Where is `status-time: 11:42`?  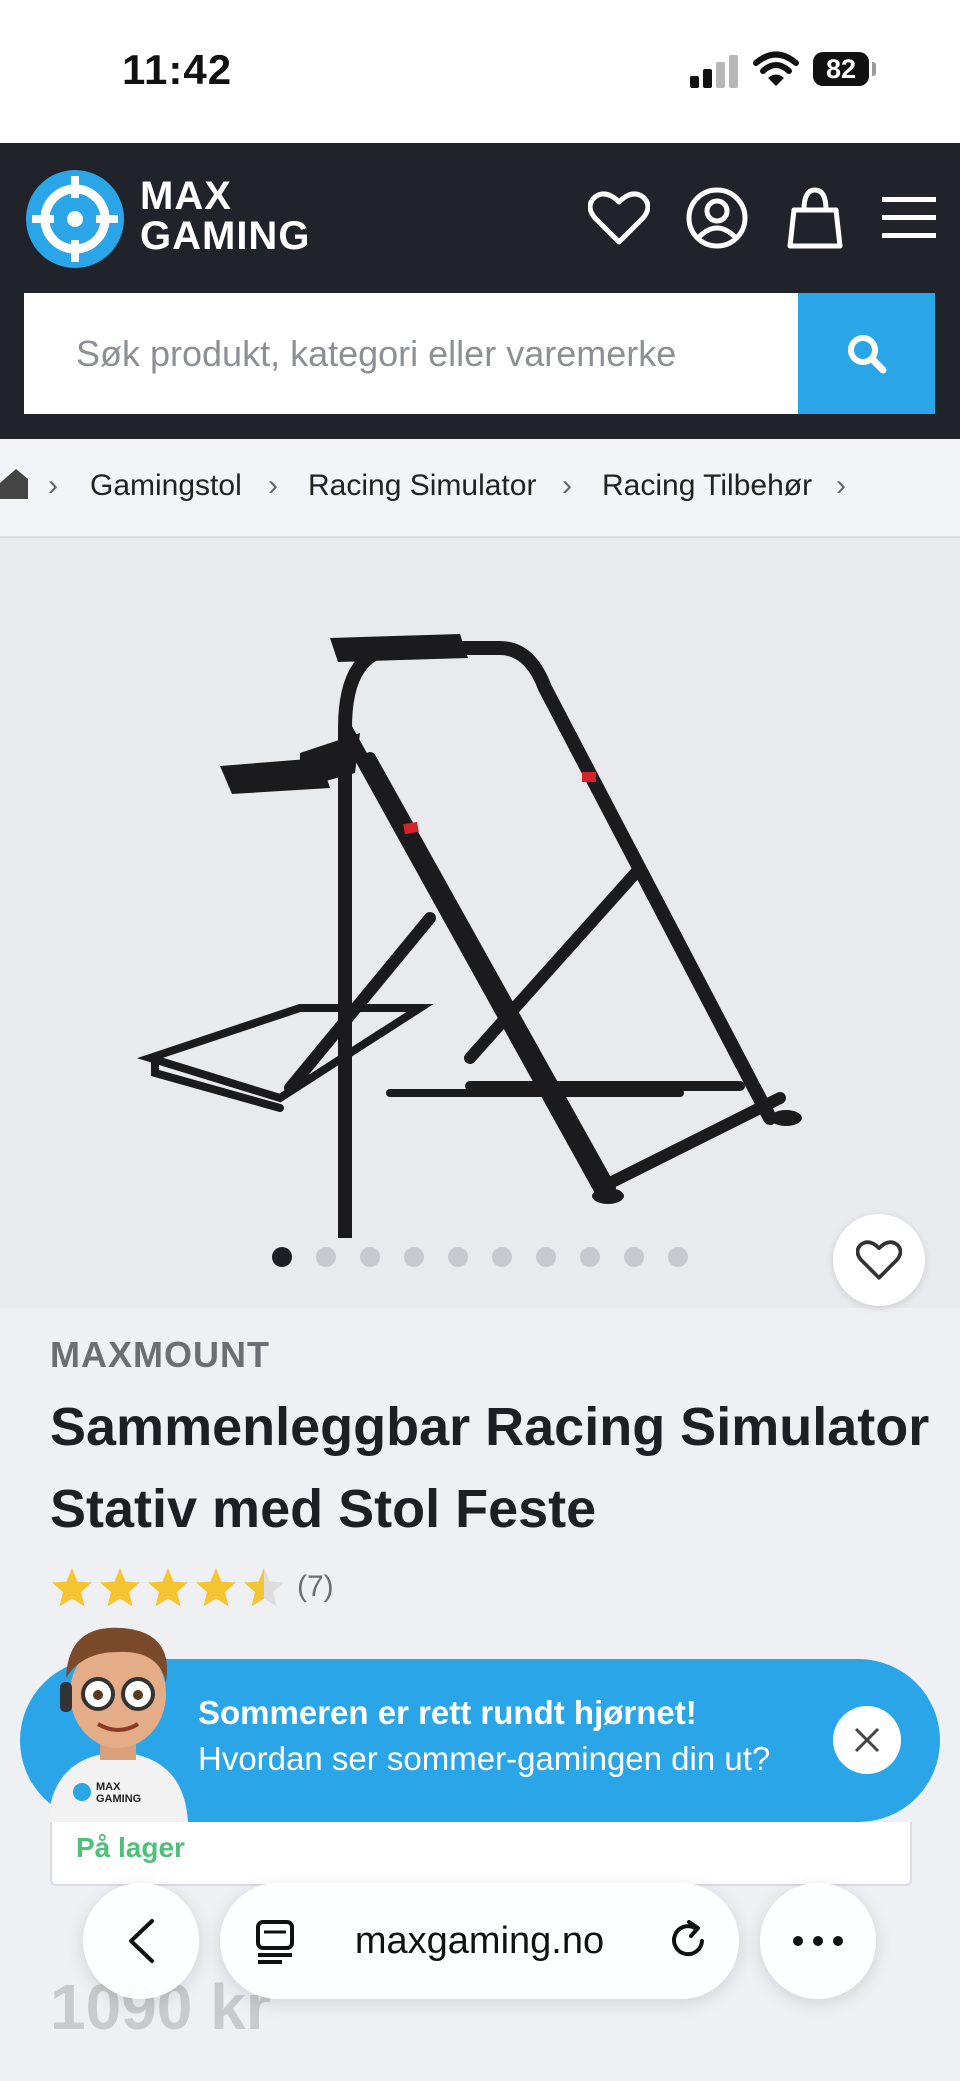
status-time: 11:42 is located at coordinates (177, 69).